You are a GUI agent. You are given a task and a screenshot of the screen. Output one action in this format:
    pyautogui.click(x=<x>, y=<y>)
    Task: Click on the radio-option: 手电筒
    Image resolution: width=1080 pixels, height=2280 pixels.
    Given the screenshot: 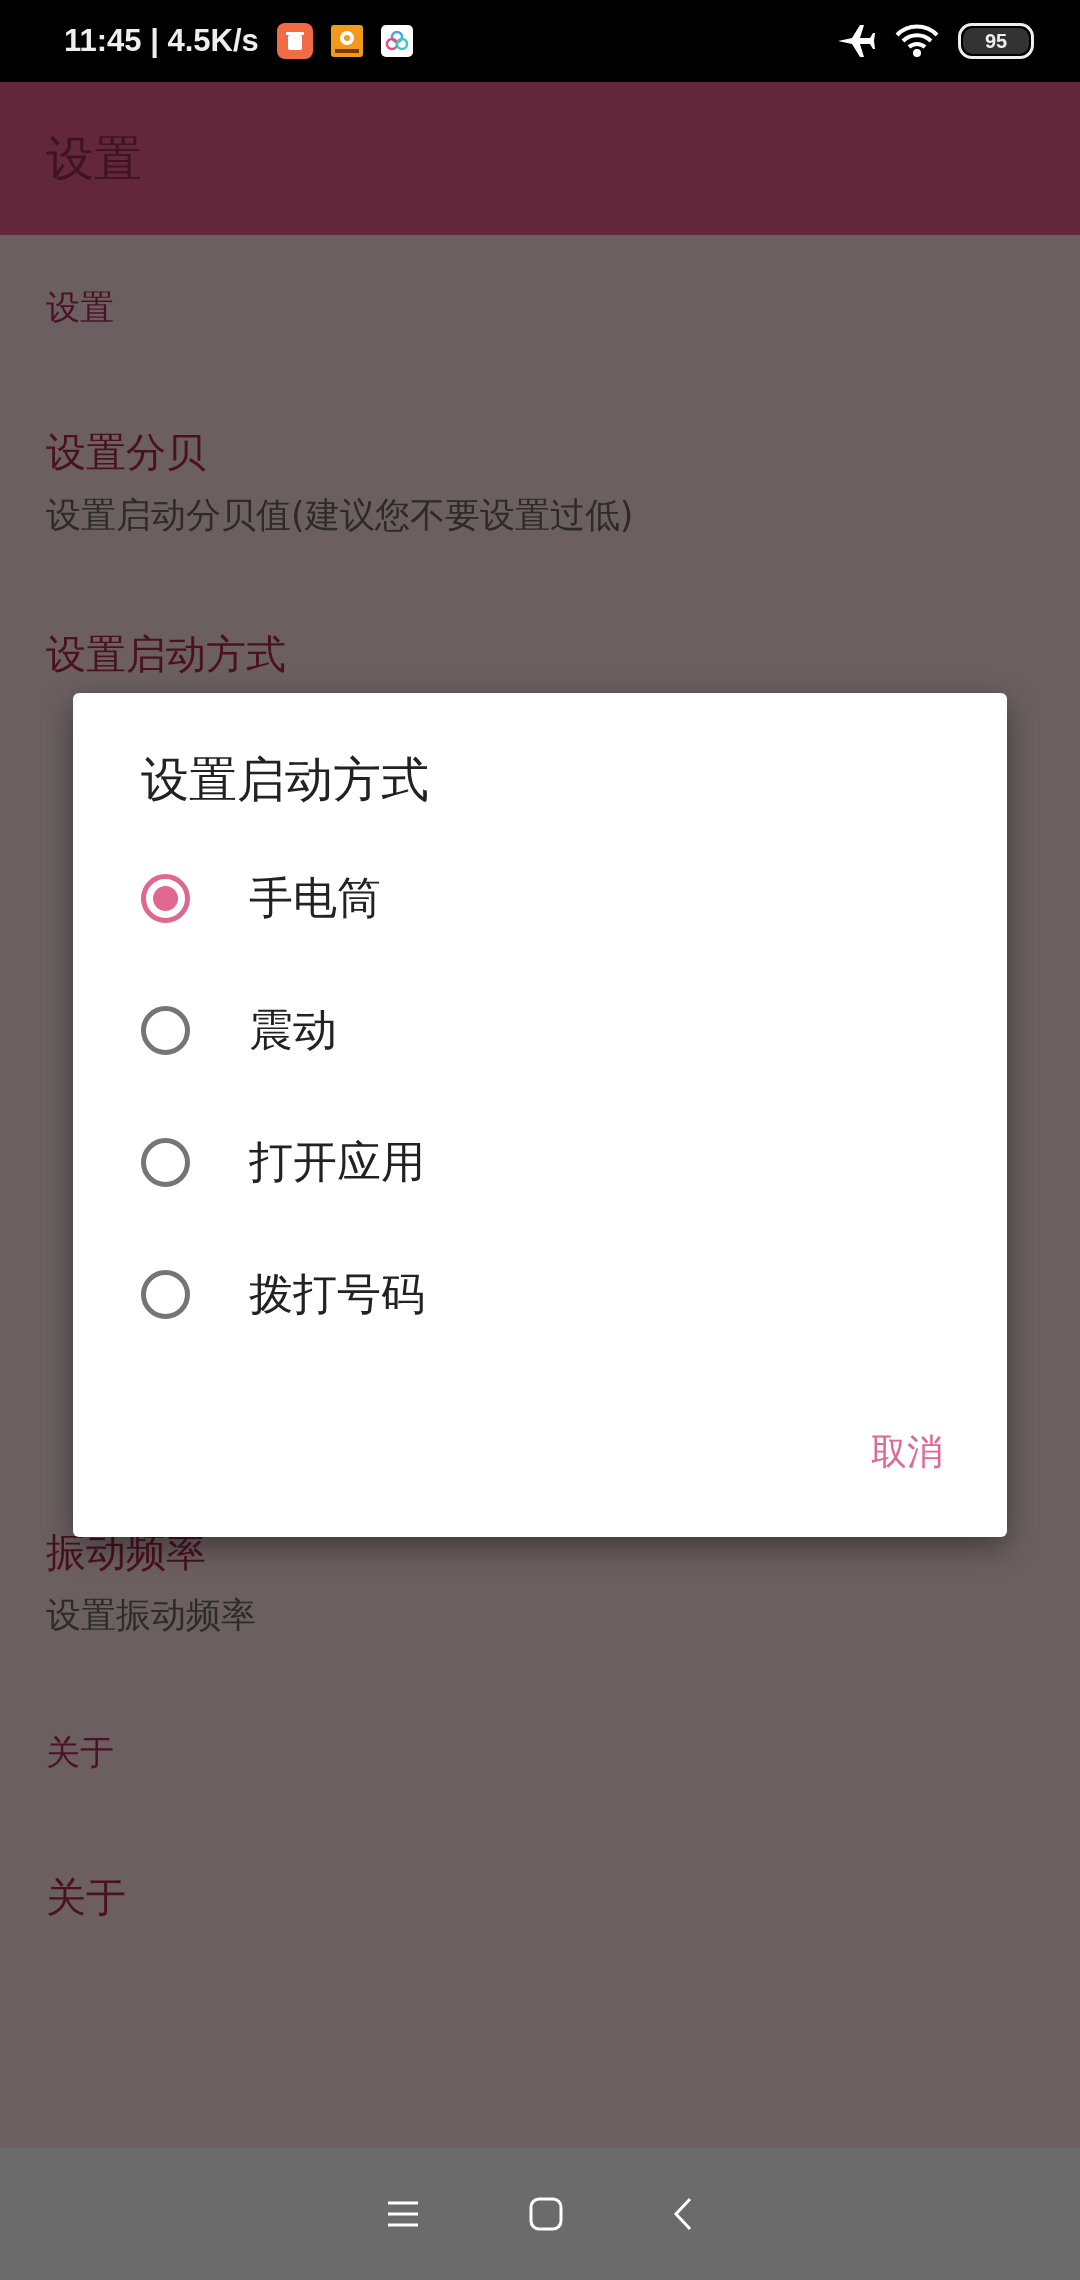 What is the action you would take?
    pyautogui.click(x=540, y=898)
    